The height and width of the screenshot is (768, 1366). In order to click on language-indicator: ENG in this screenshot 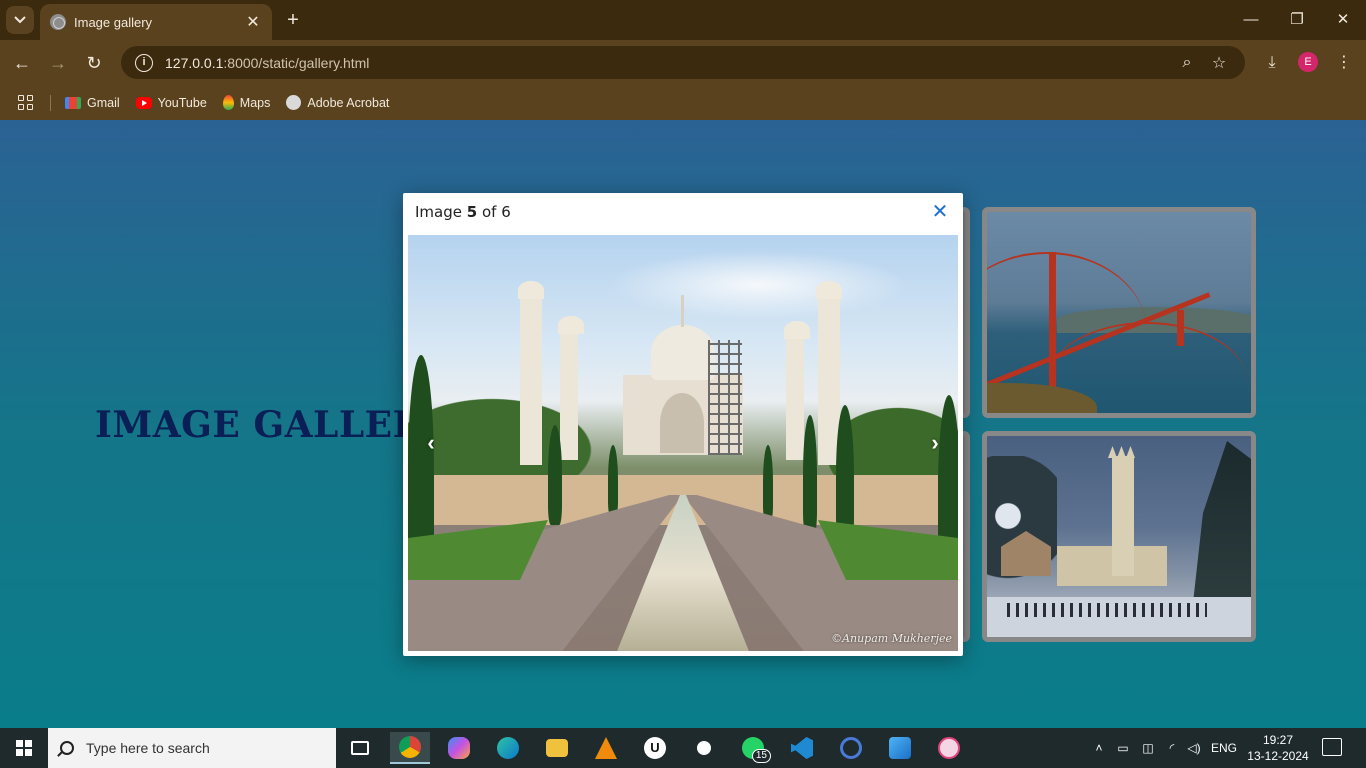, I will do `click(1224, 748)`.